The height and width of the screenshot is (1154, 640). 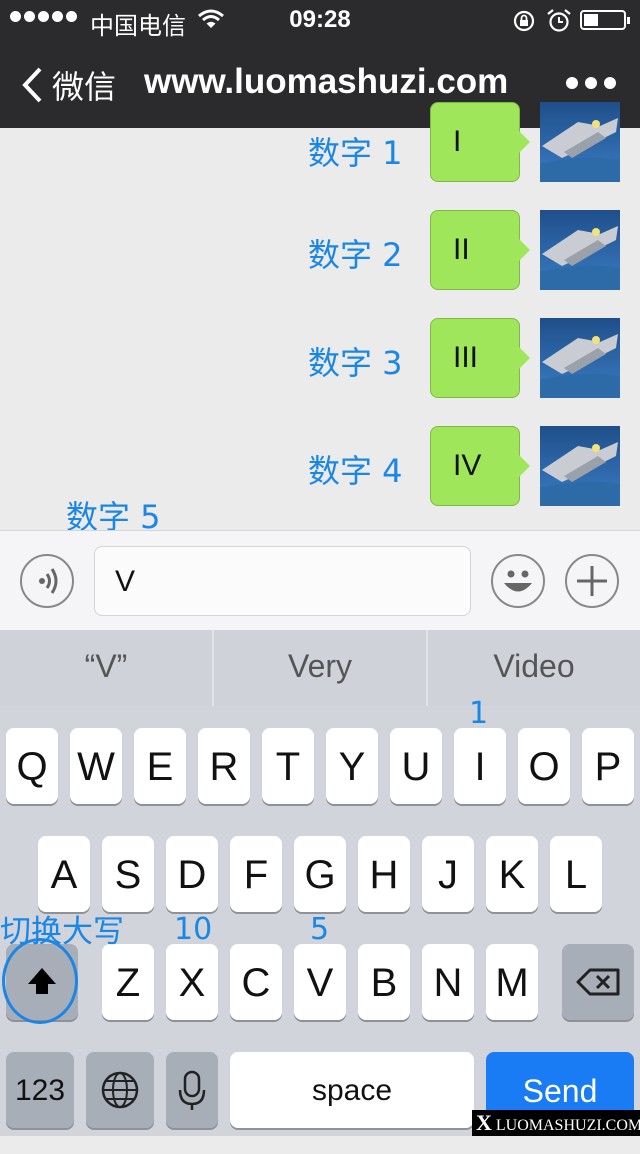 I want to click on suggestion-bar: “V” Very Video, so click(x=320, y=668).